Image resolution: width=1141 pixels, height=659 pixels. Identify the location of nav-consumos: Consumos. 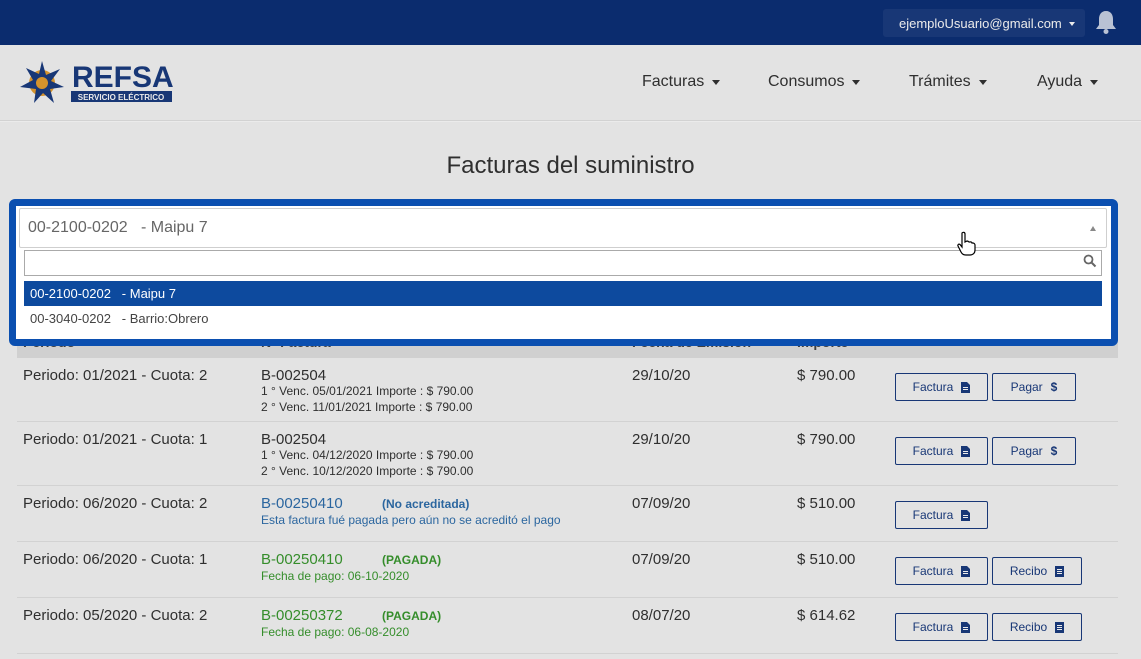
(814, 82).